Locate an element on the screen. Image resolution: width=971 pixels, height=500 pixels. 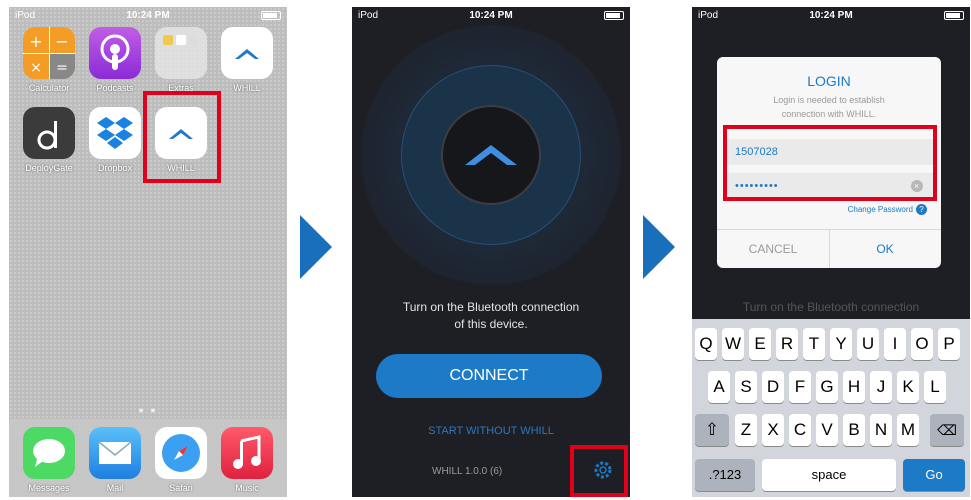
calculator-icon: + − × = is located at coordinates (49, 53).